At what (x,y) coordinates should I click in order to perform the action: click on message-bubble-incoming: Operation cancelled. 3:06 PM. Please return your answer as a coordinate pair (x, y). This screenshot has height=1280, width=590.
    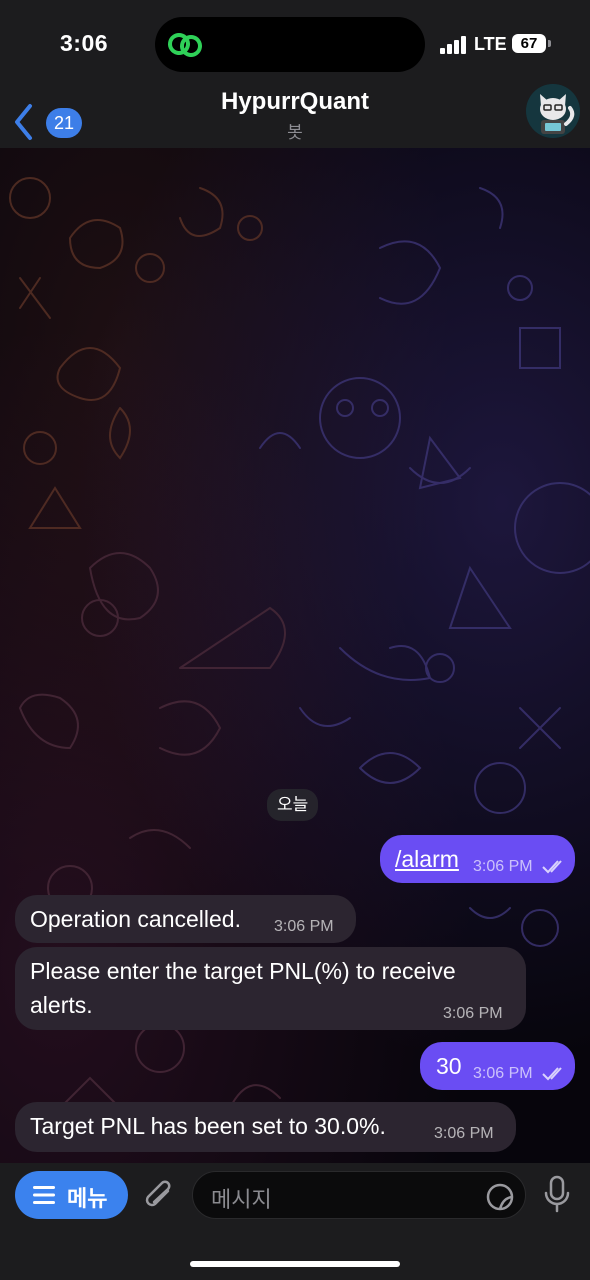
    Looking at the image, I should click on (185, 919).